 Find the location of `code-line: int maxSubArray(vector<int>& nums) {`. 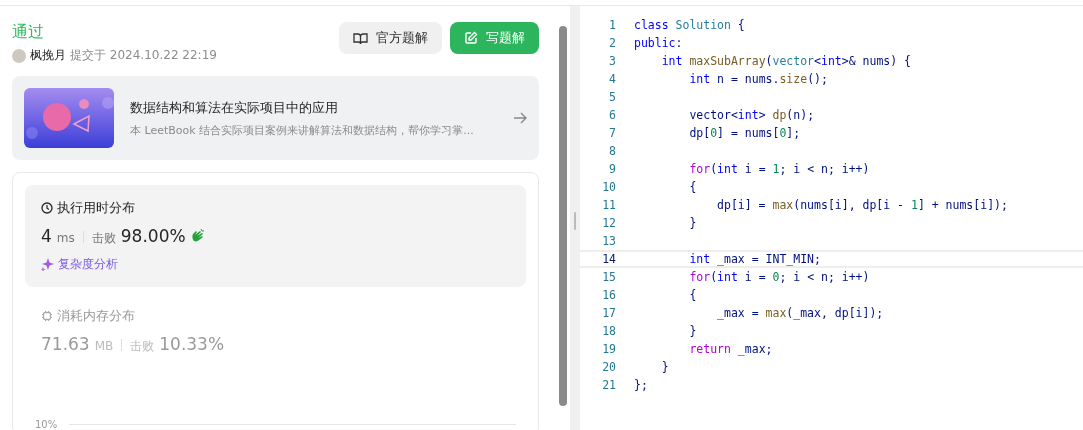

code-line: int maxSubArray(vector<int>& nums) { is located at coordinates (785, 61).